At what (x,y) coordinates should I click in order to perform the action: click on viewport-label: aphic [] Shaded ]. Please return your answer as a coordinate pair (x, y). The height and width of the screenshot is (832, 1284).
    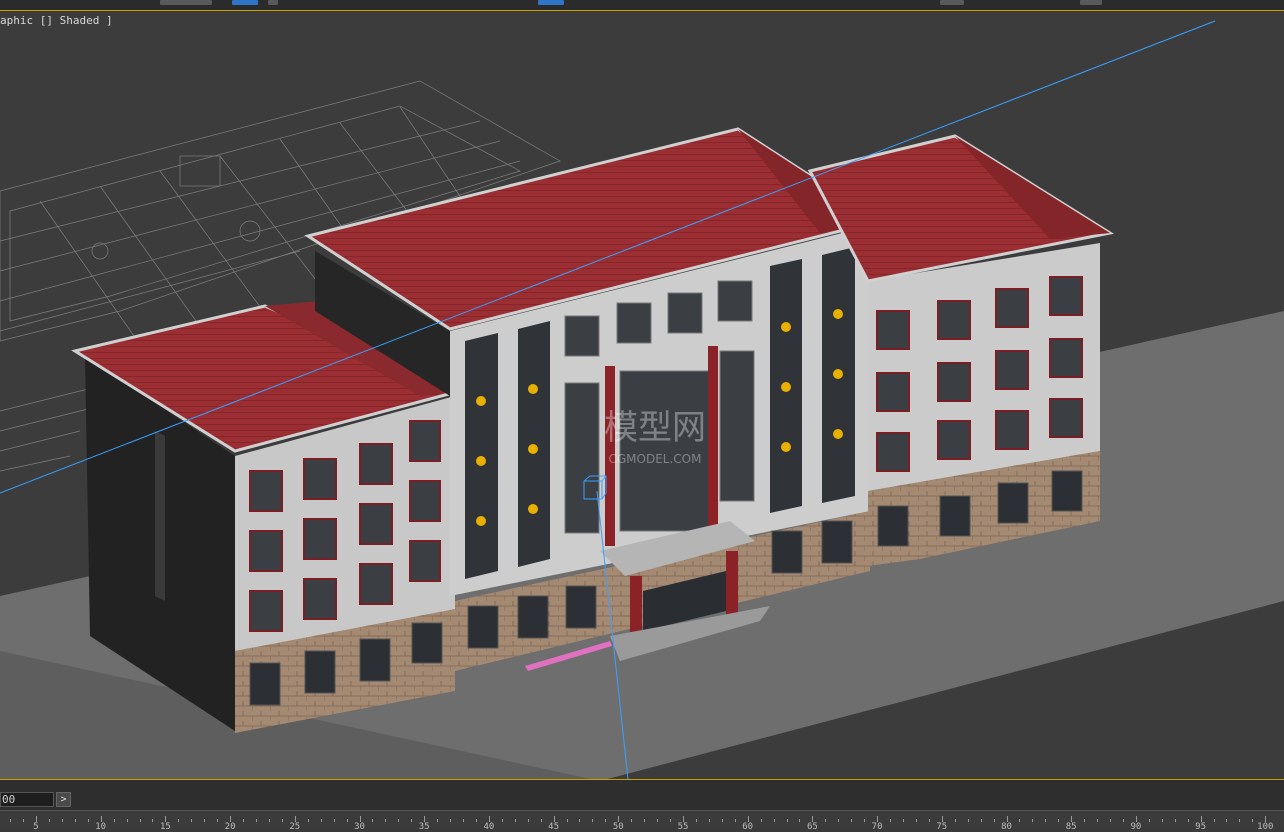
    Looking at the image, I should click on (56, 20).